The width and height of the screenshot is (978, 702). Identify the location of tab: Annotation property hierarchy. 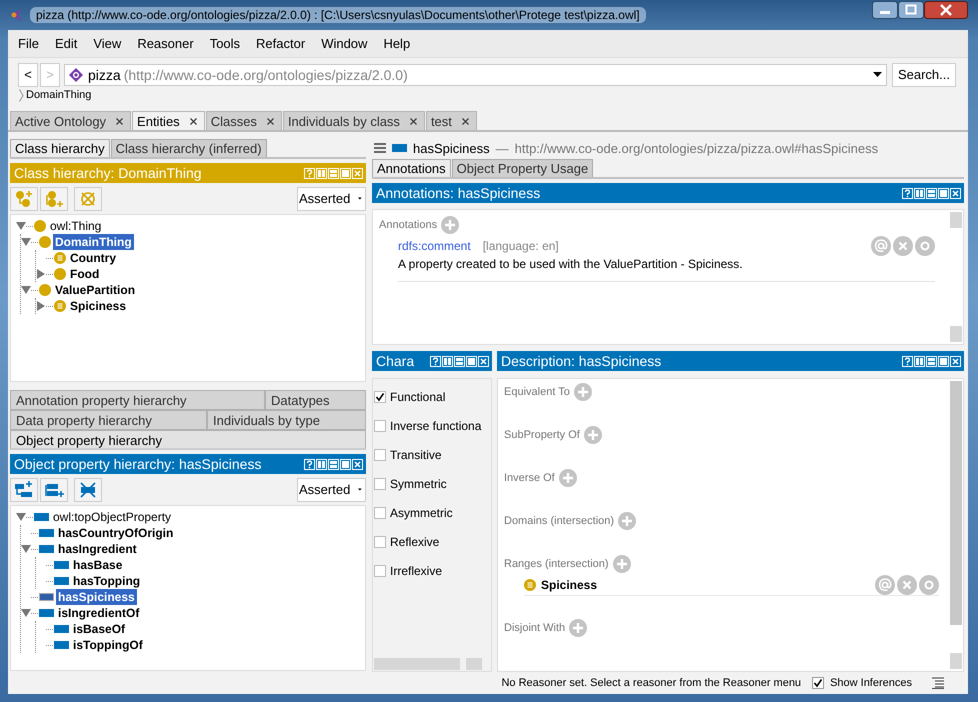
(137, 400).